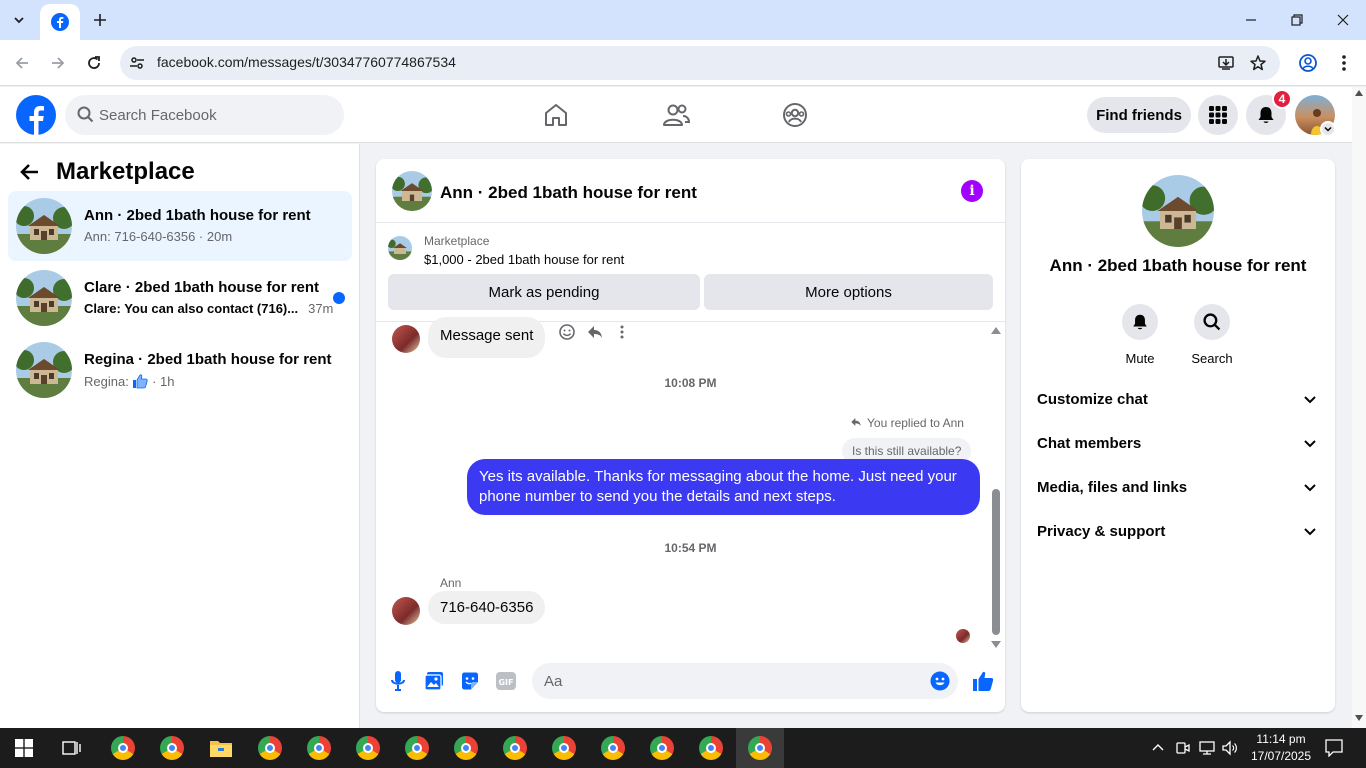 Image resolution: width=1366 pixels, height=768 pixels. I want to click on forward-button, so click(58, 63).